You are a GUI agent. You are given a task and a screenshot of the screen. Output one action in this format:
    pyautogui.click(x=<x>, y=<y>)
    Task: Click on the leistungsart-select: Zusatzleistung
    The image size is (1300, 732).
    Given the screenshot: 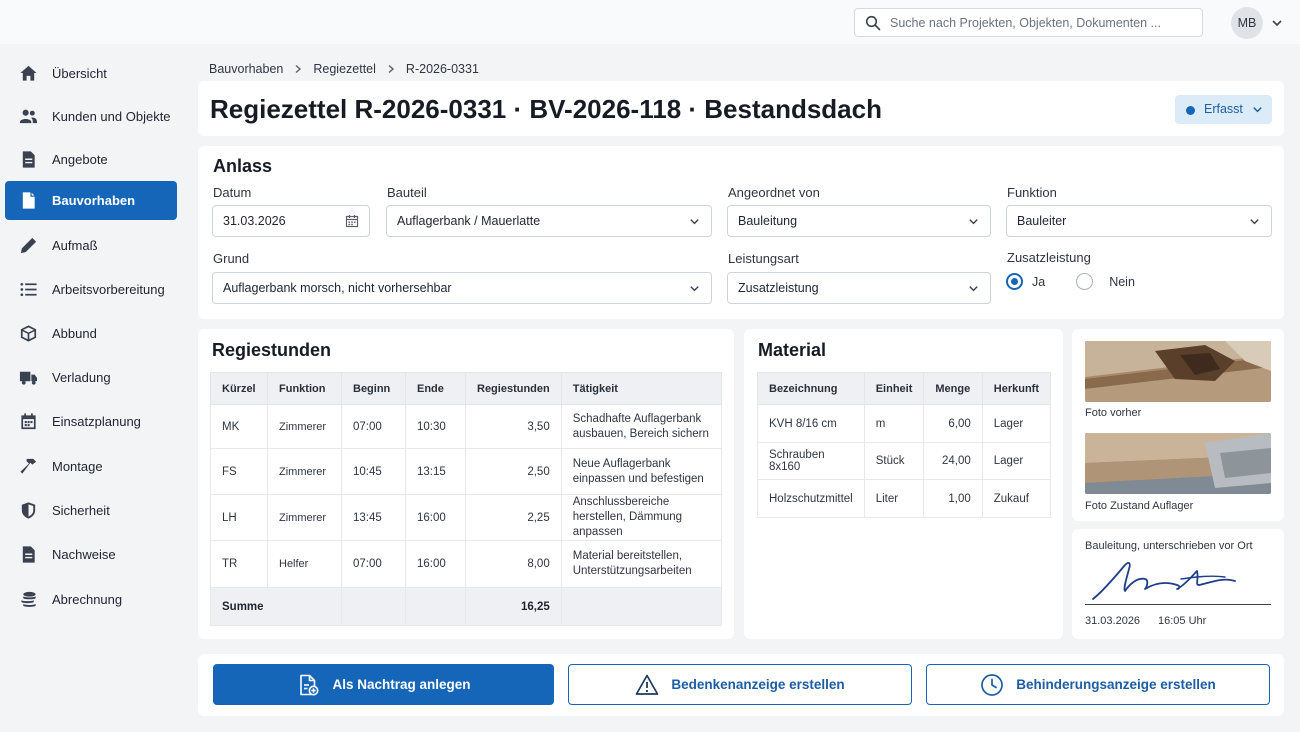 What is the action you would take?
    pyautogui.click(x=859, y=288)
    